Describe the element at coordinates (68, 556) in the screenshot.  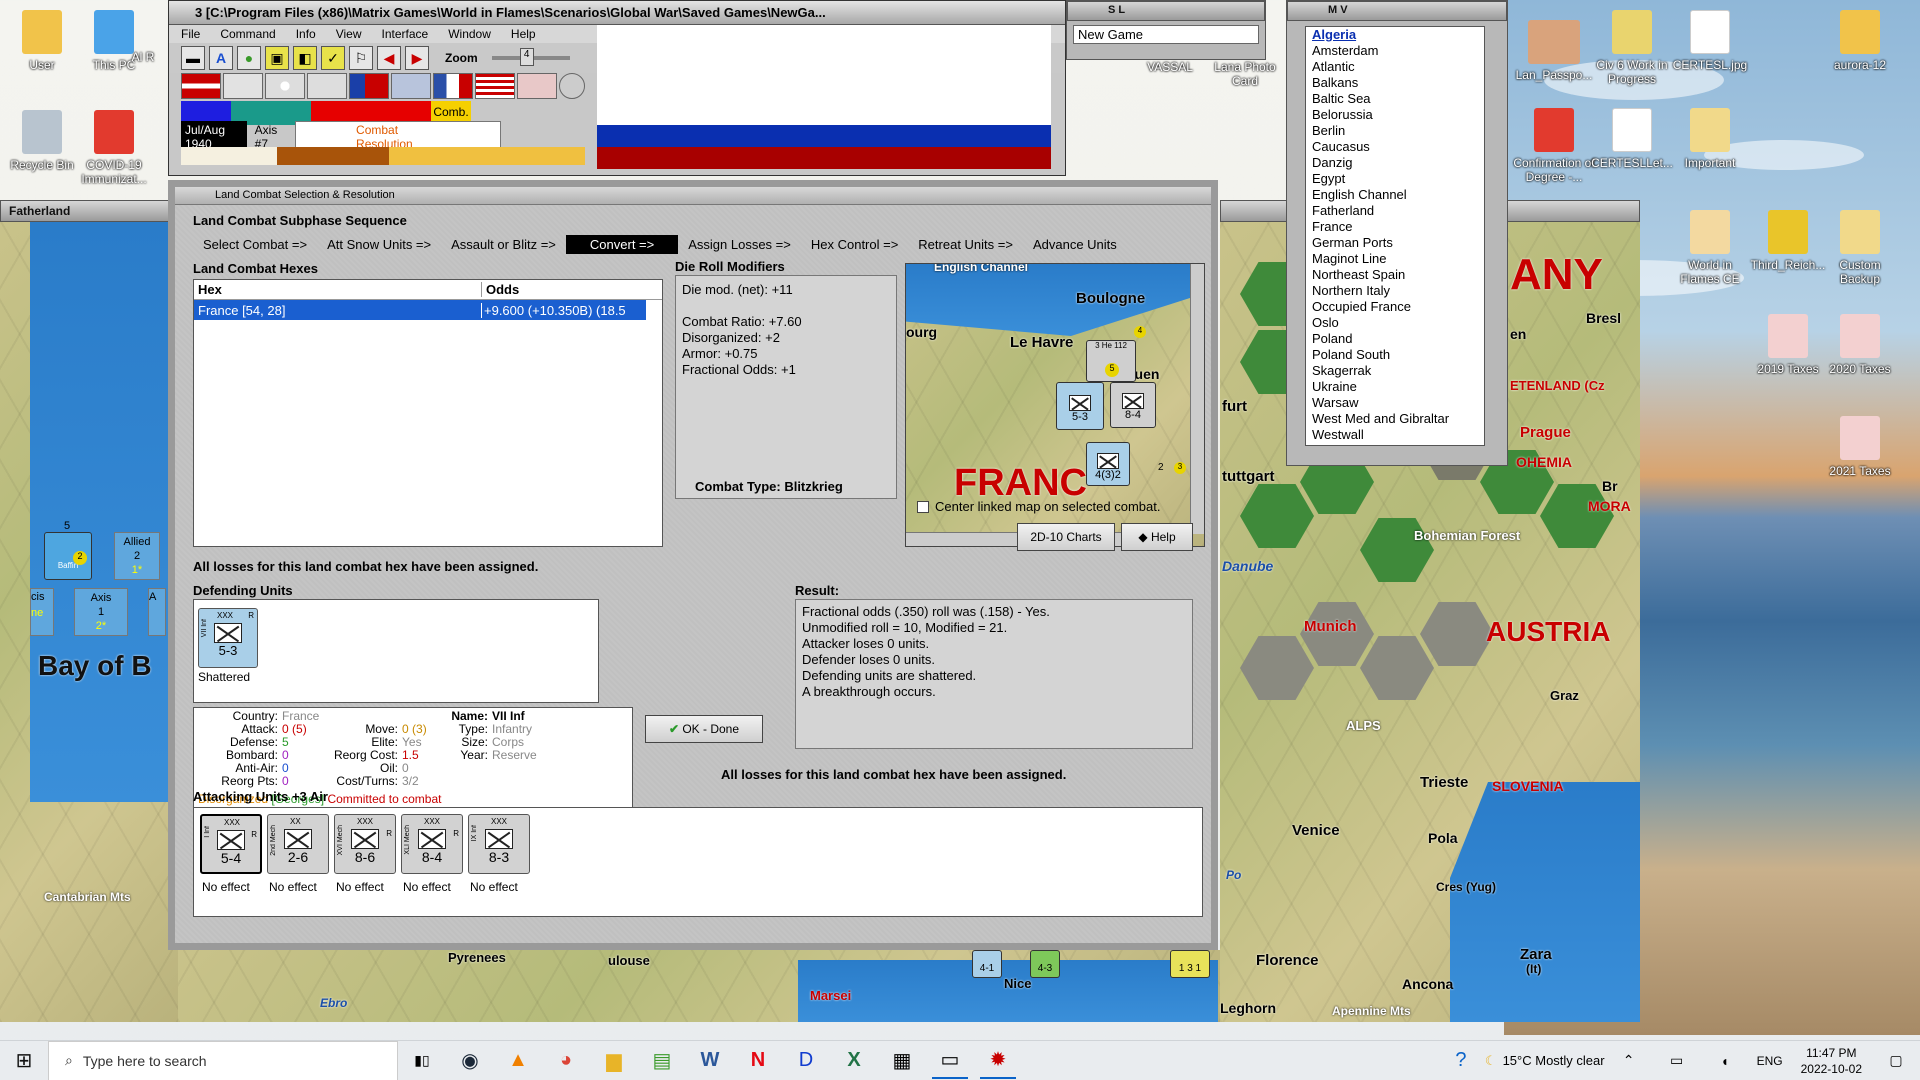
I see `naval-counter-baffin: Baffin 2` at that location.